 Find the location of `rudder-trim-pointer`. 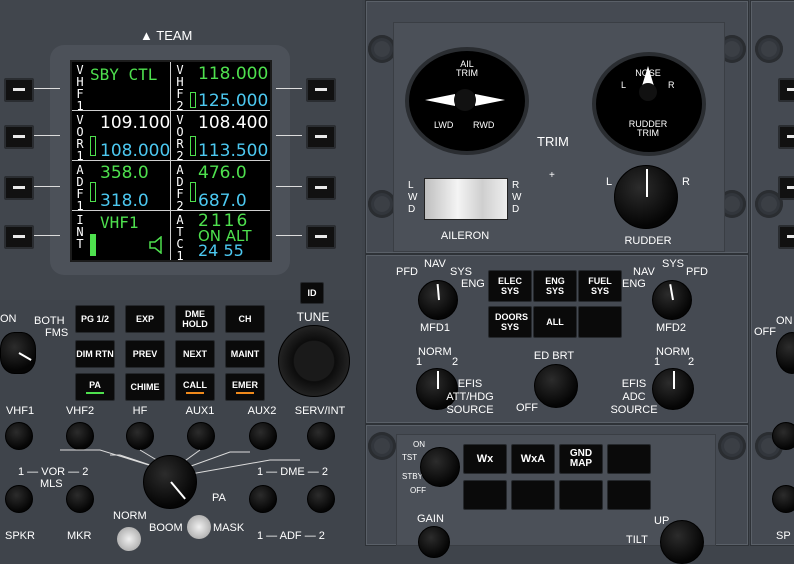

rudder-trim-pointer is located at coordinates (648, 83).